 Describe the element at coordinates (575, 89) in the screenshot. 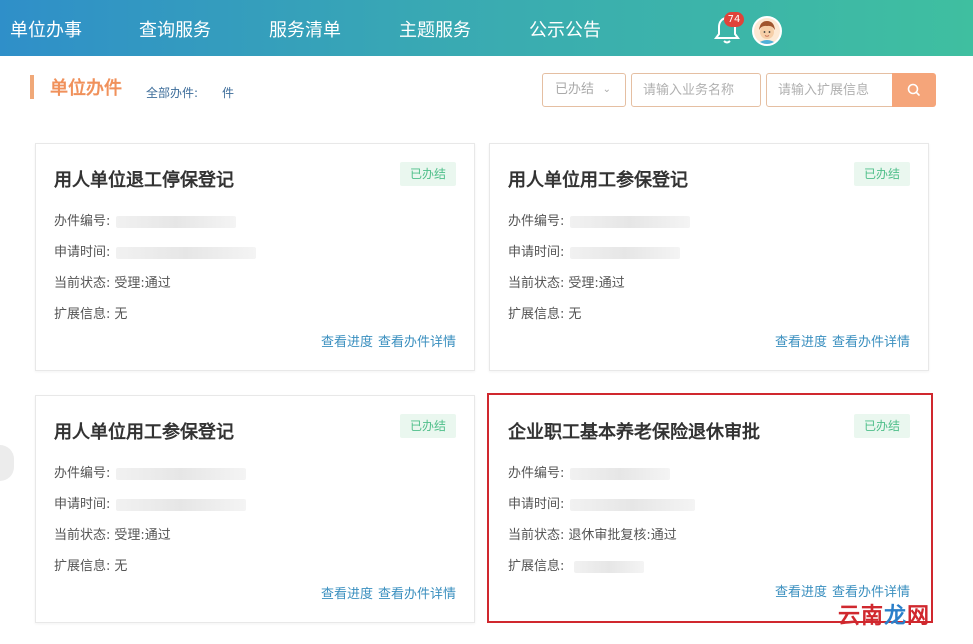

I see `status-filter-value: 已办结` at that location.